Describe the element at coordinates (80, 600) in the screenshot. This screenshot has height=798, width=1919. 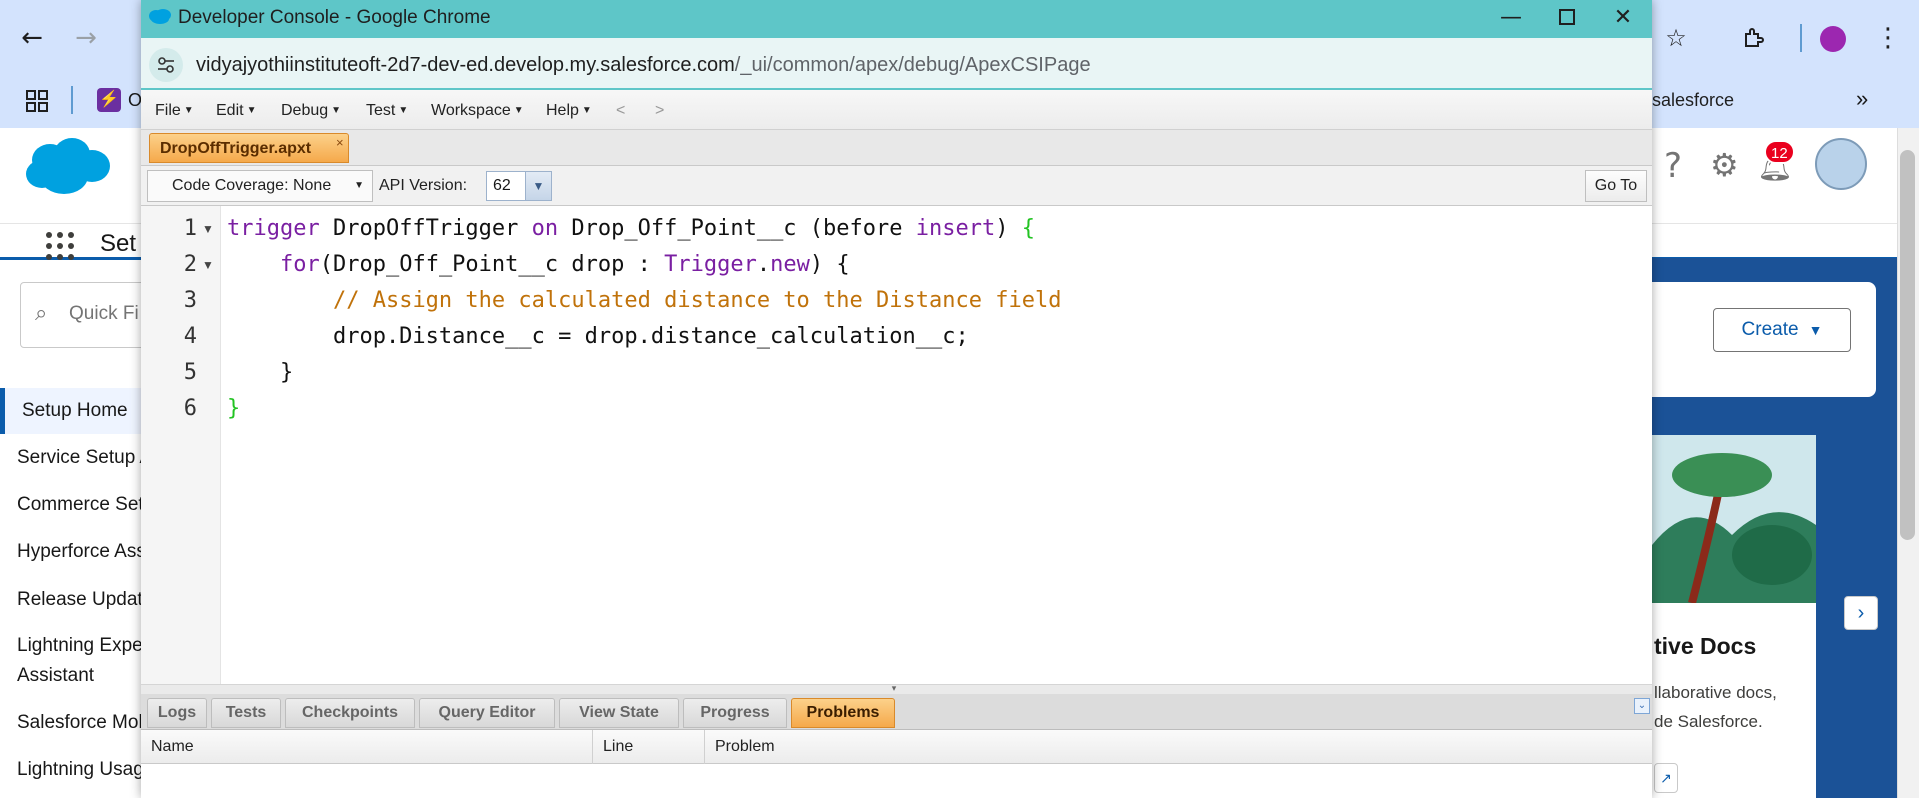
I see `sidebar-item-release-updates: Release Updat` at that location.